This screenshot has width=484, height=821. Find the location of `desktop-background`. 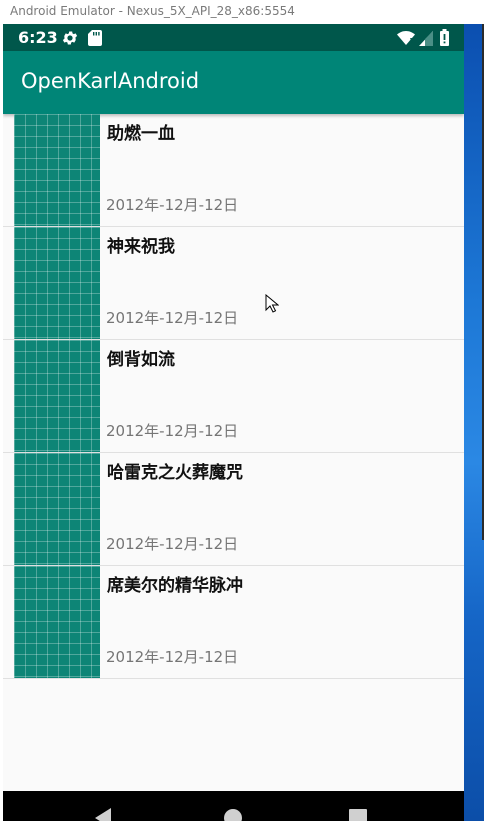

desktop-background is located at coordinates (474, 422).